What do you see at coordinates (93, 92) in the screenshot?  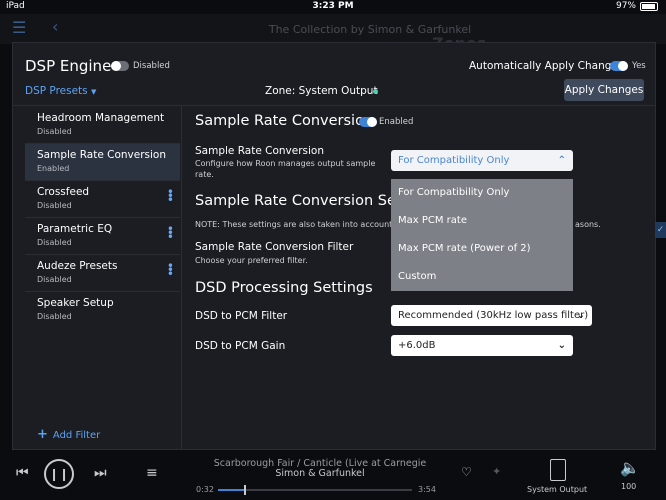 I see `caret-down-icon: ▼` at bounding box center [93, 92].